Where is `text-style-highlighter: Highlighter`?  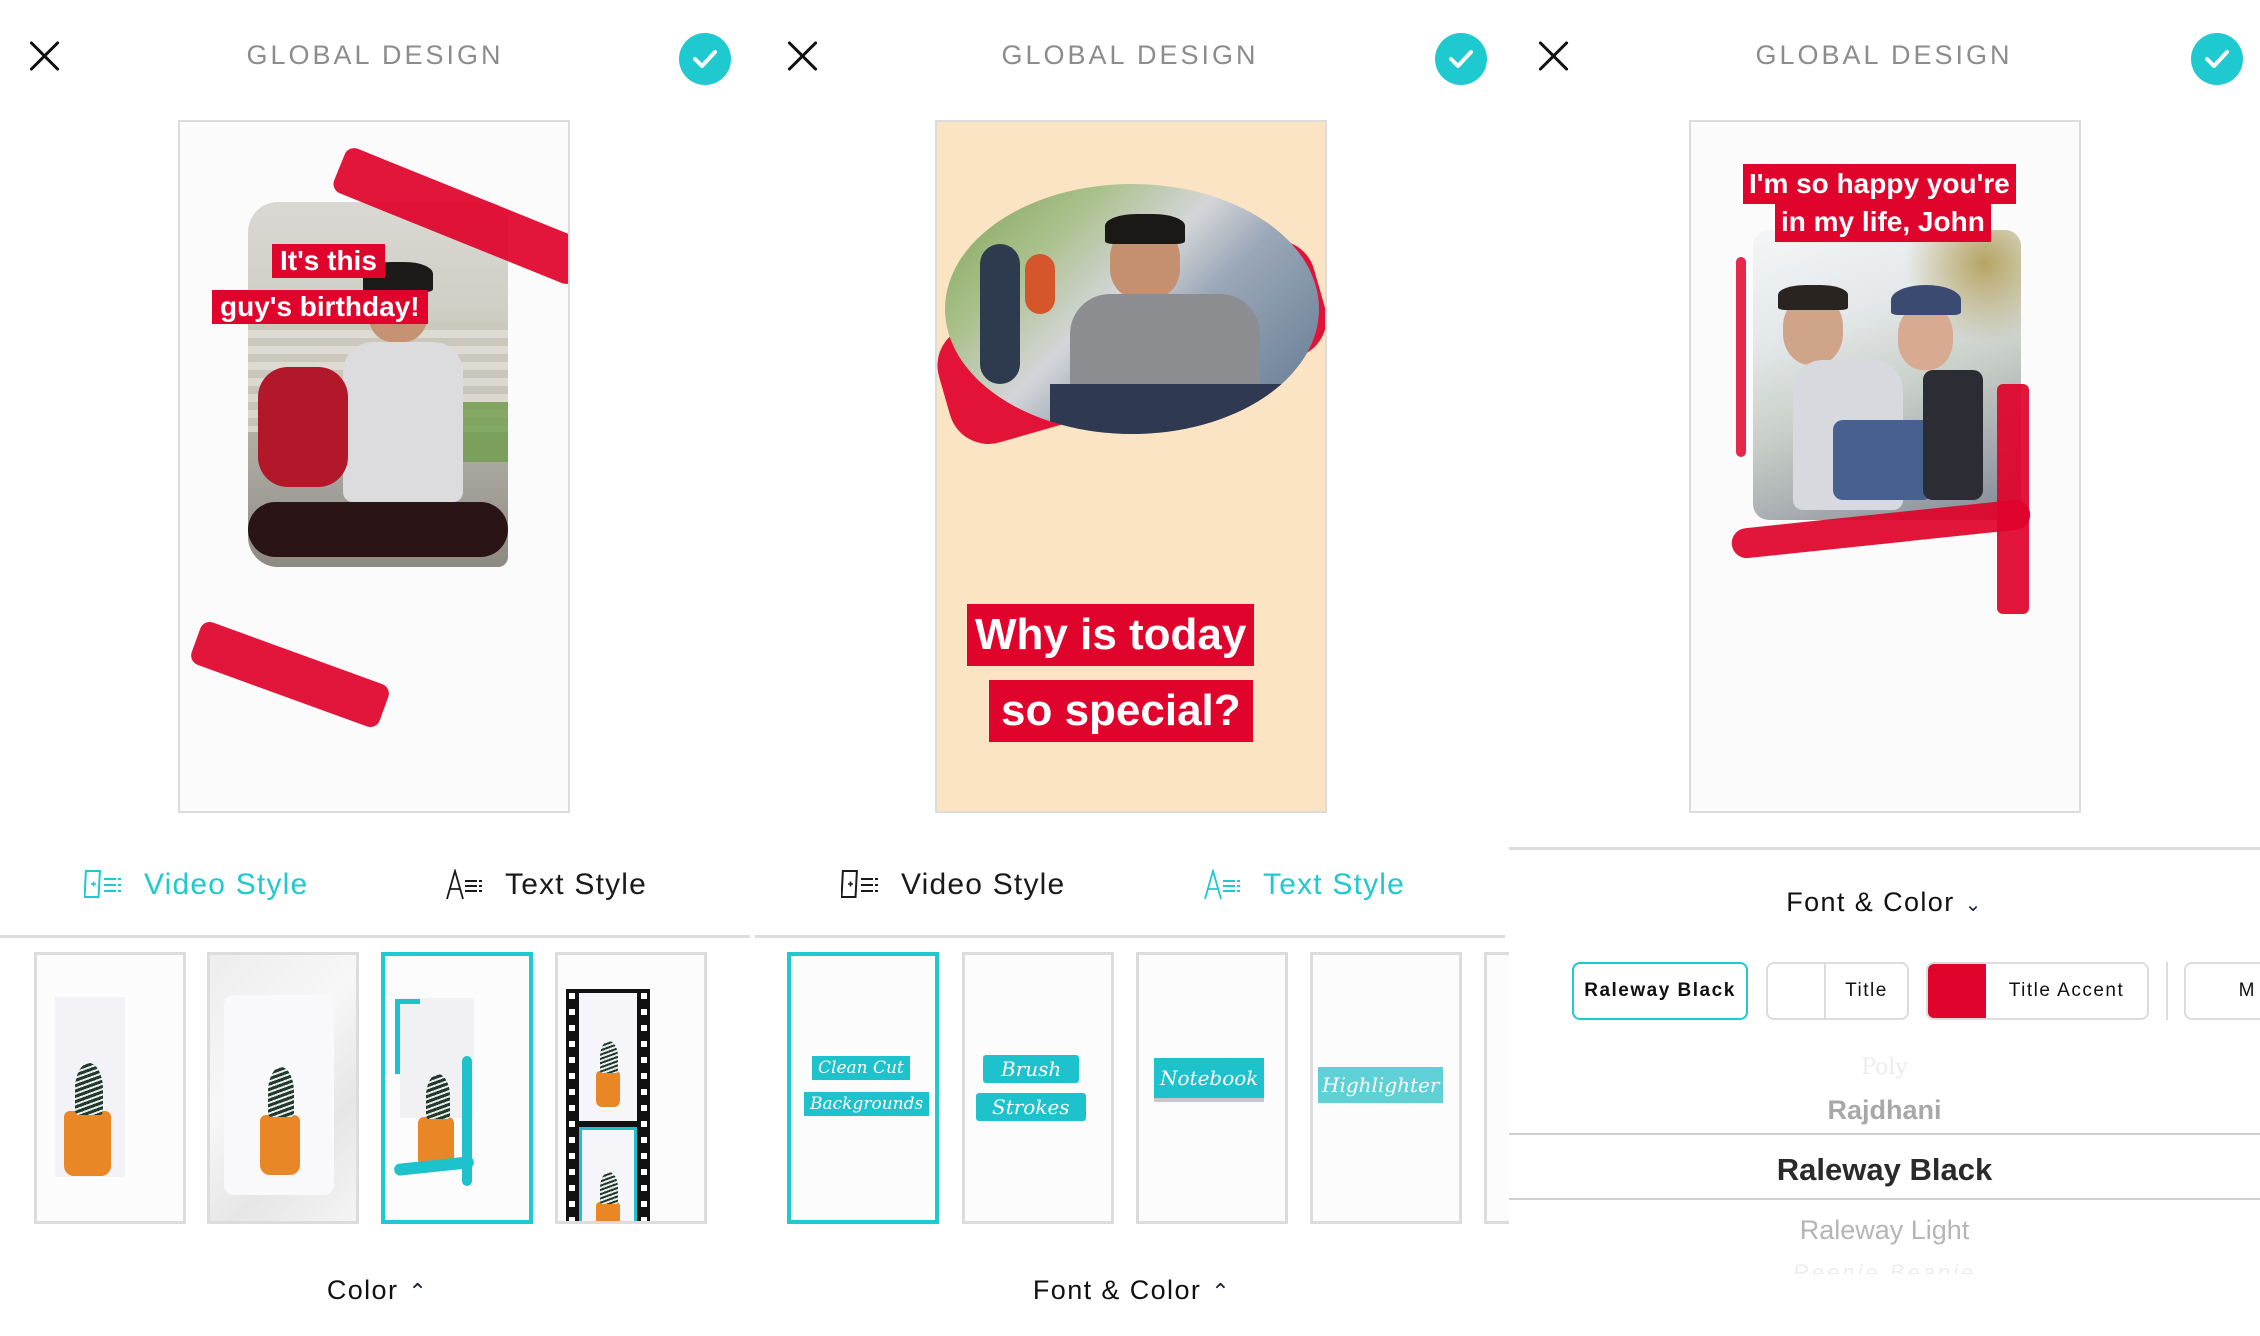 text-style-highlighter: Highlighter is located at coordinates (1386, 1088).